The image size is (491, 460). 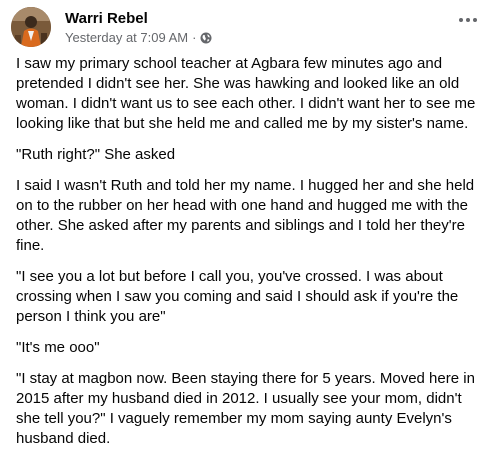 What do you see at coordinates (126, 37) in the screenshot?
I see `timestamp-link: Yesterday at 7:09 AM` at bounding box center [126, 37].